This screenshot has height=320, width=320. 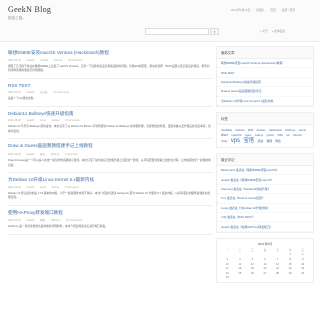 What do you see at coordinates (261, 130) in the screenshot?
I see `tag-link: docker` at bounding box center [261, 130].